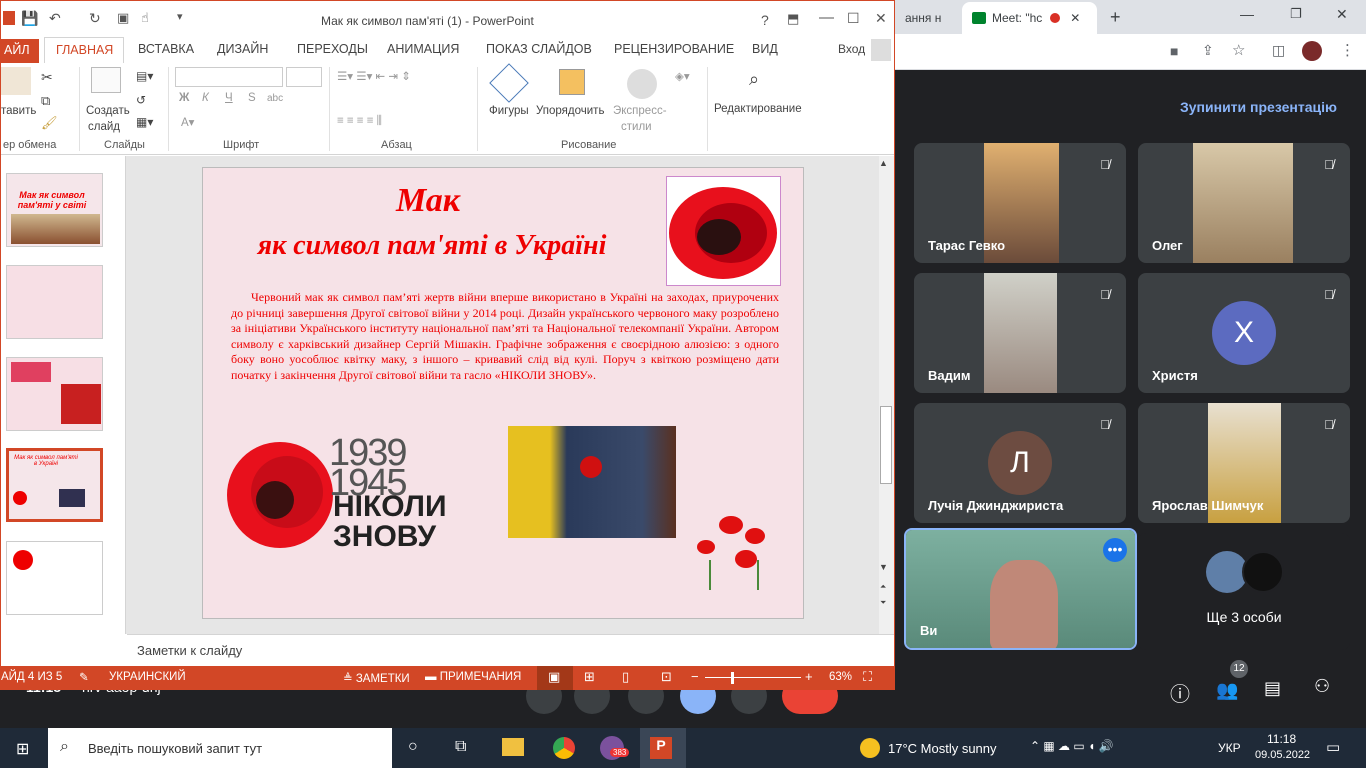  Describe the element at coordinates (84, 677) in the screenshot. I see `spellcheck-icon: ✎` at that location.